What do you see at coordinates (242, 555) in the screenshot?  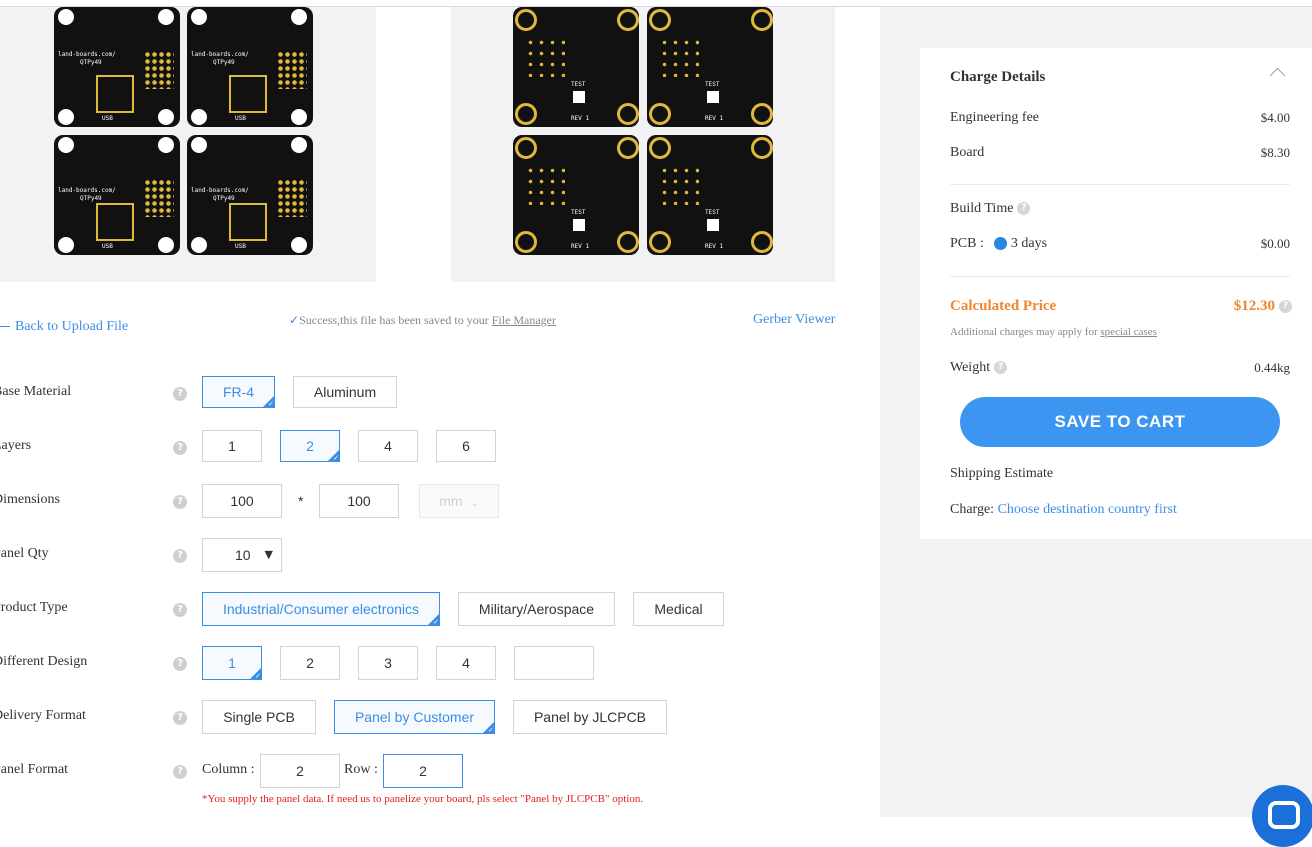 I see `panel-qty-select: 10 ▼` at bounding box center [242, 555].